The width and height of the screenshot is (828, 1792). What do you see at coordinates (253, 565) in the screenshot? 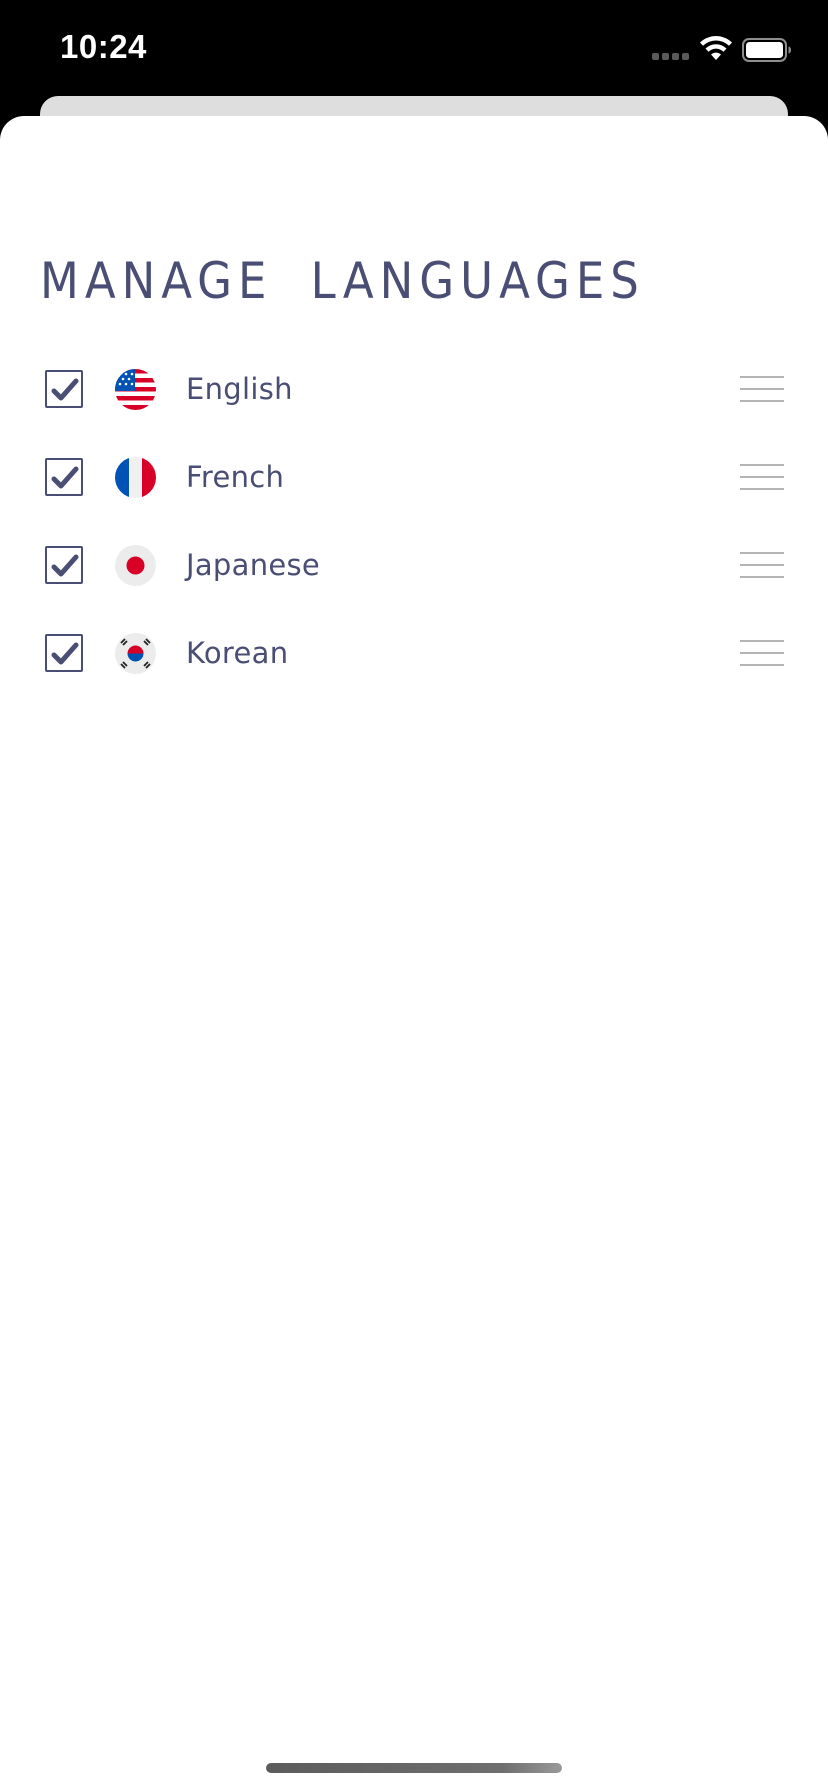
I see `language-label: Japanese` at bounding box center [253, 565].